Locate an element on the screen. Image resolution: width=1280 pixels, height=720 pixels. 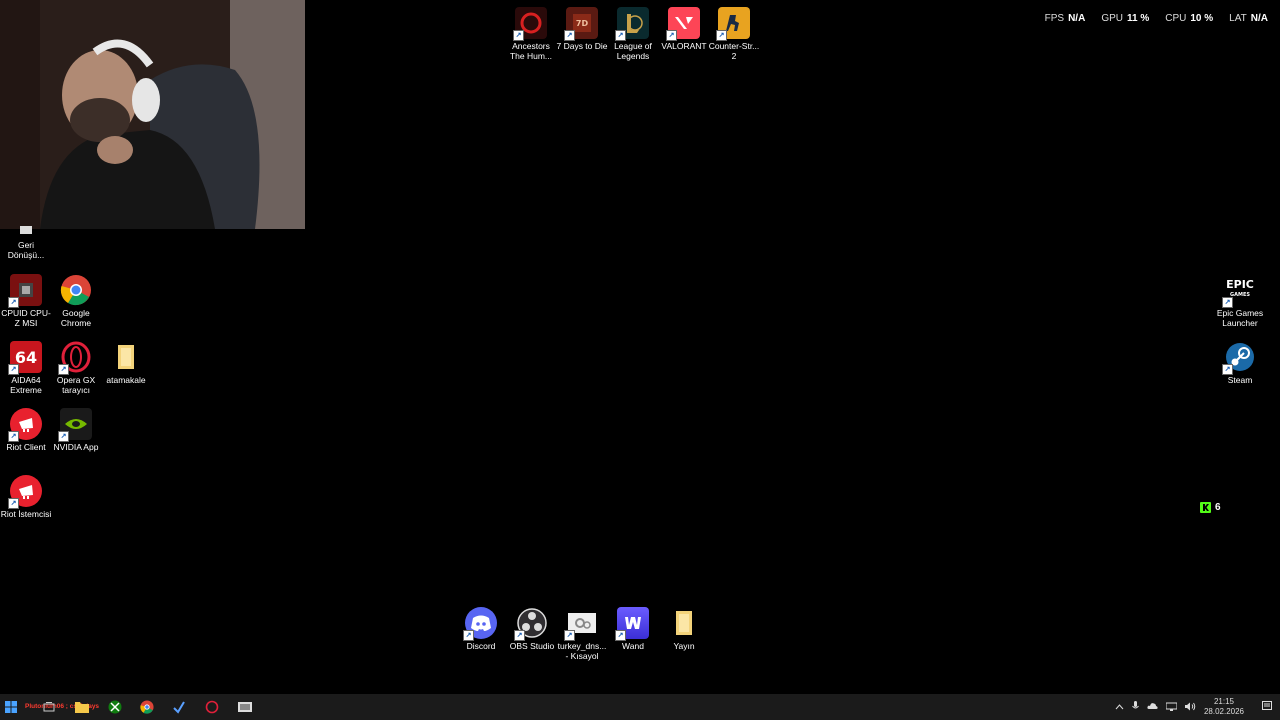
desktop-icon-cpuz: ↗ CPUID CPU-Z MSI is located at coordinates (26, 301).